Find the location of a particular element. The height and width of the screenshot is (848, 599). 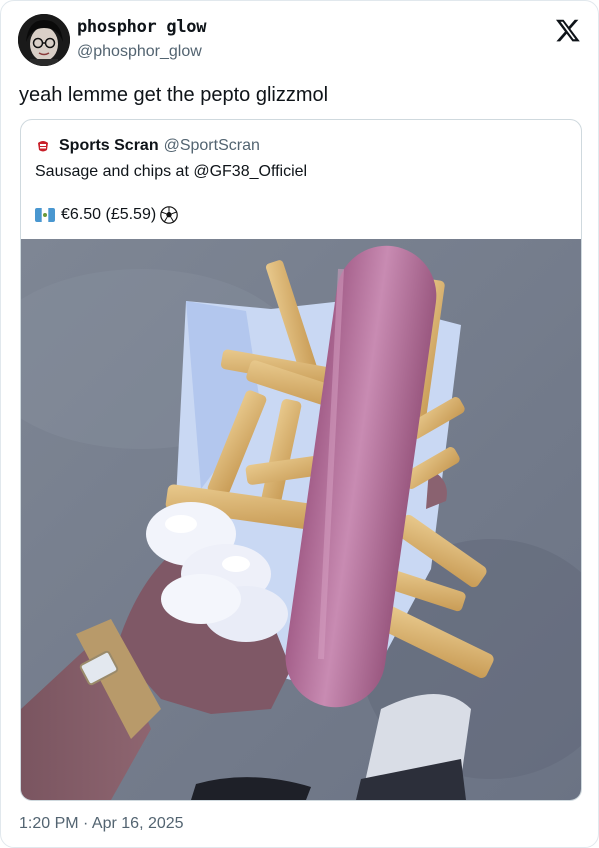

x-logo-icon is located at coordinates (568, 30).